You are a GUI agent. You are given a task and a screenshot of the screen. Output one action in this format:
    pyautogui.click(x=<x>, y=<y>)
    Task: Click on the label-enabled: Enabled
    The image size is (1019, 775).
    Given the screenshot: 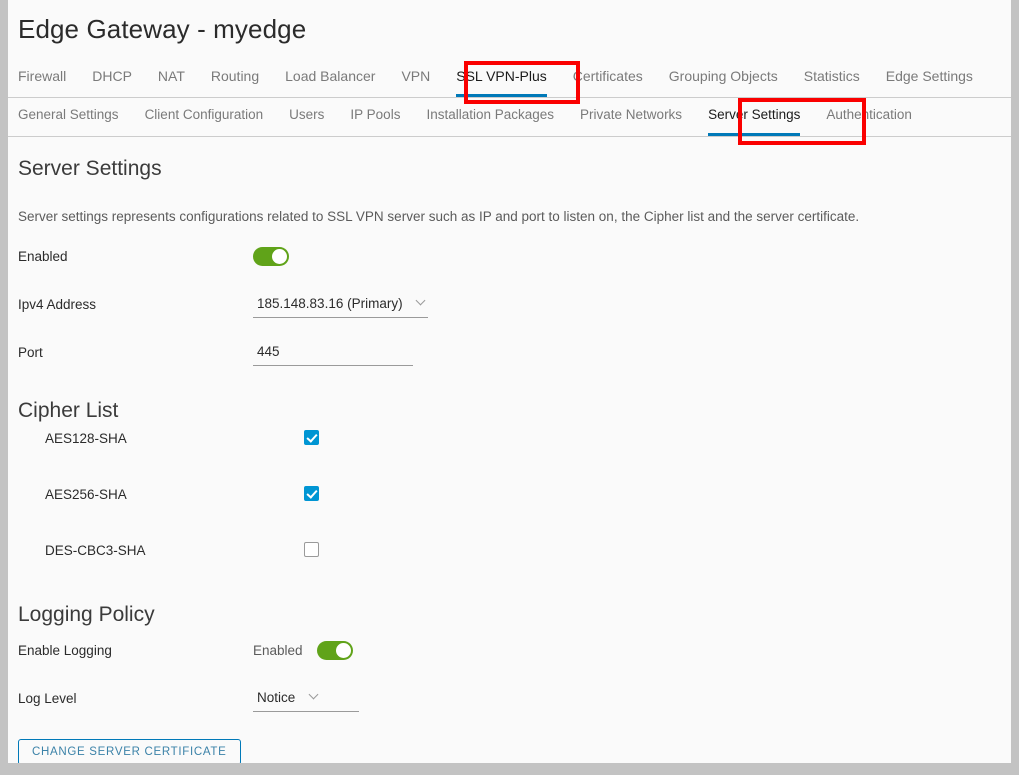 What is the action you would take?
    pyautogui.click(x=43, y=256)
    